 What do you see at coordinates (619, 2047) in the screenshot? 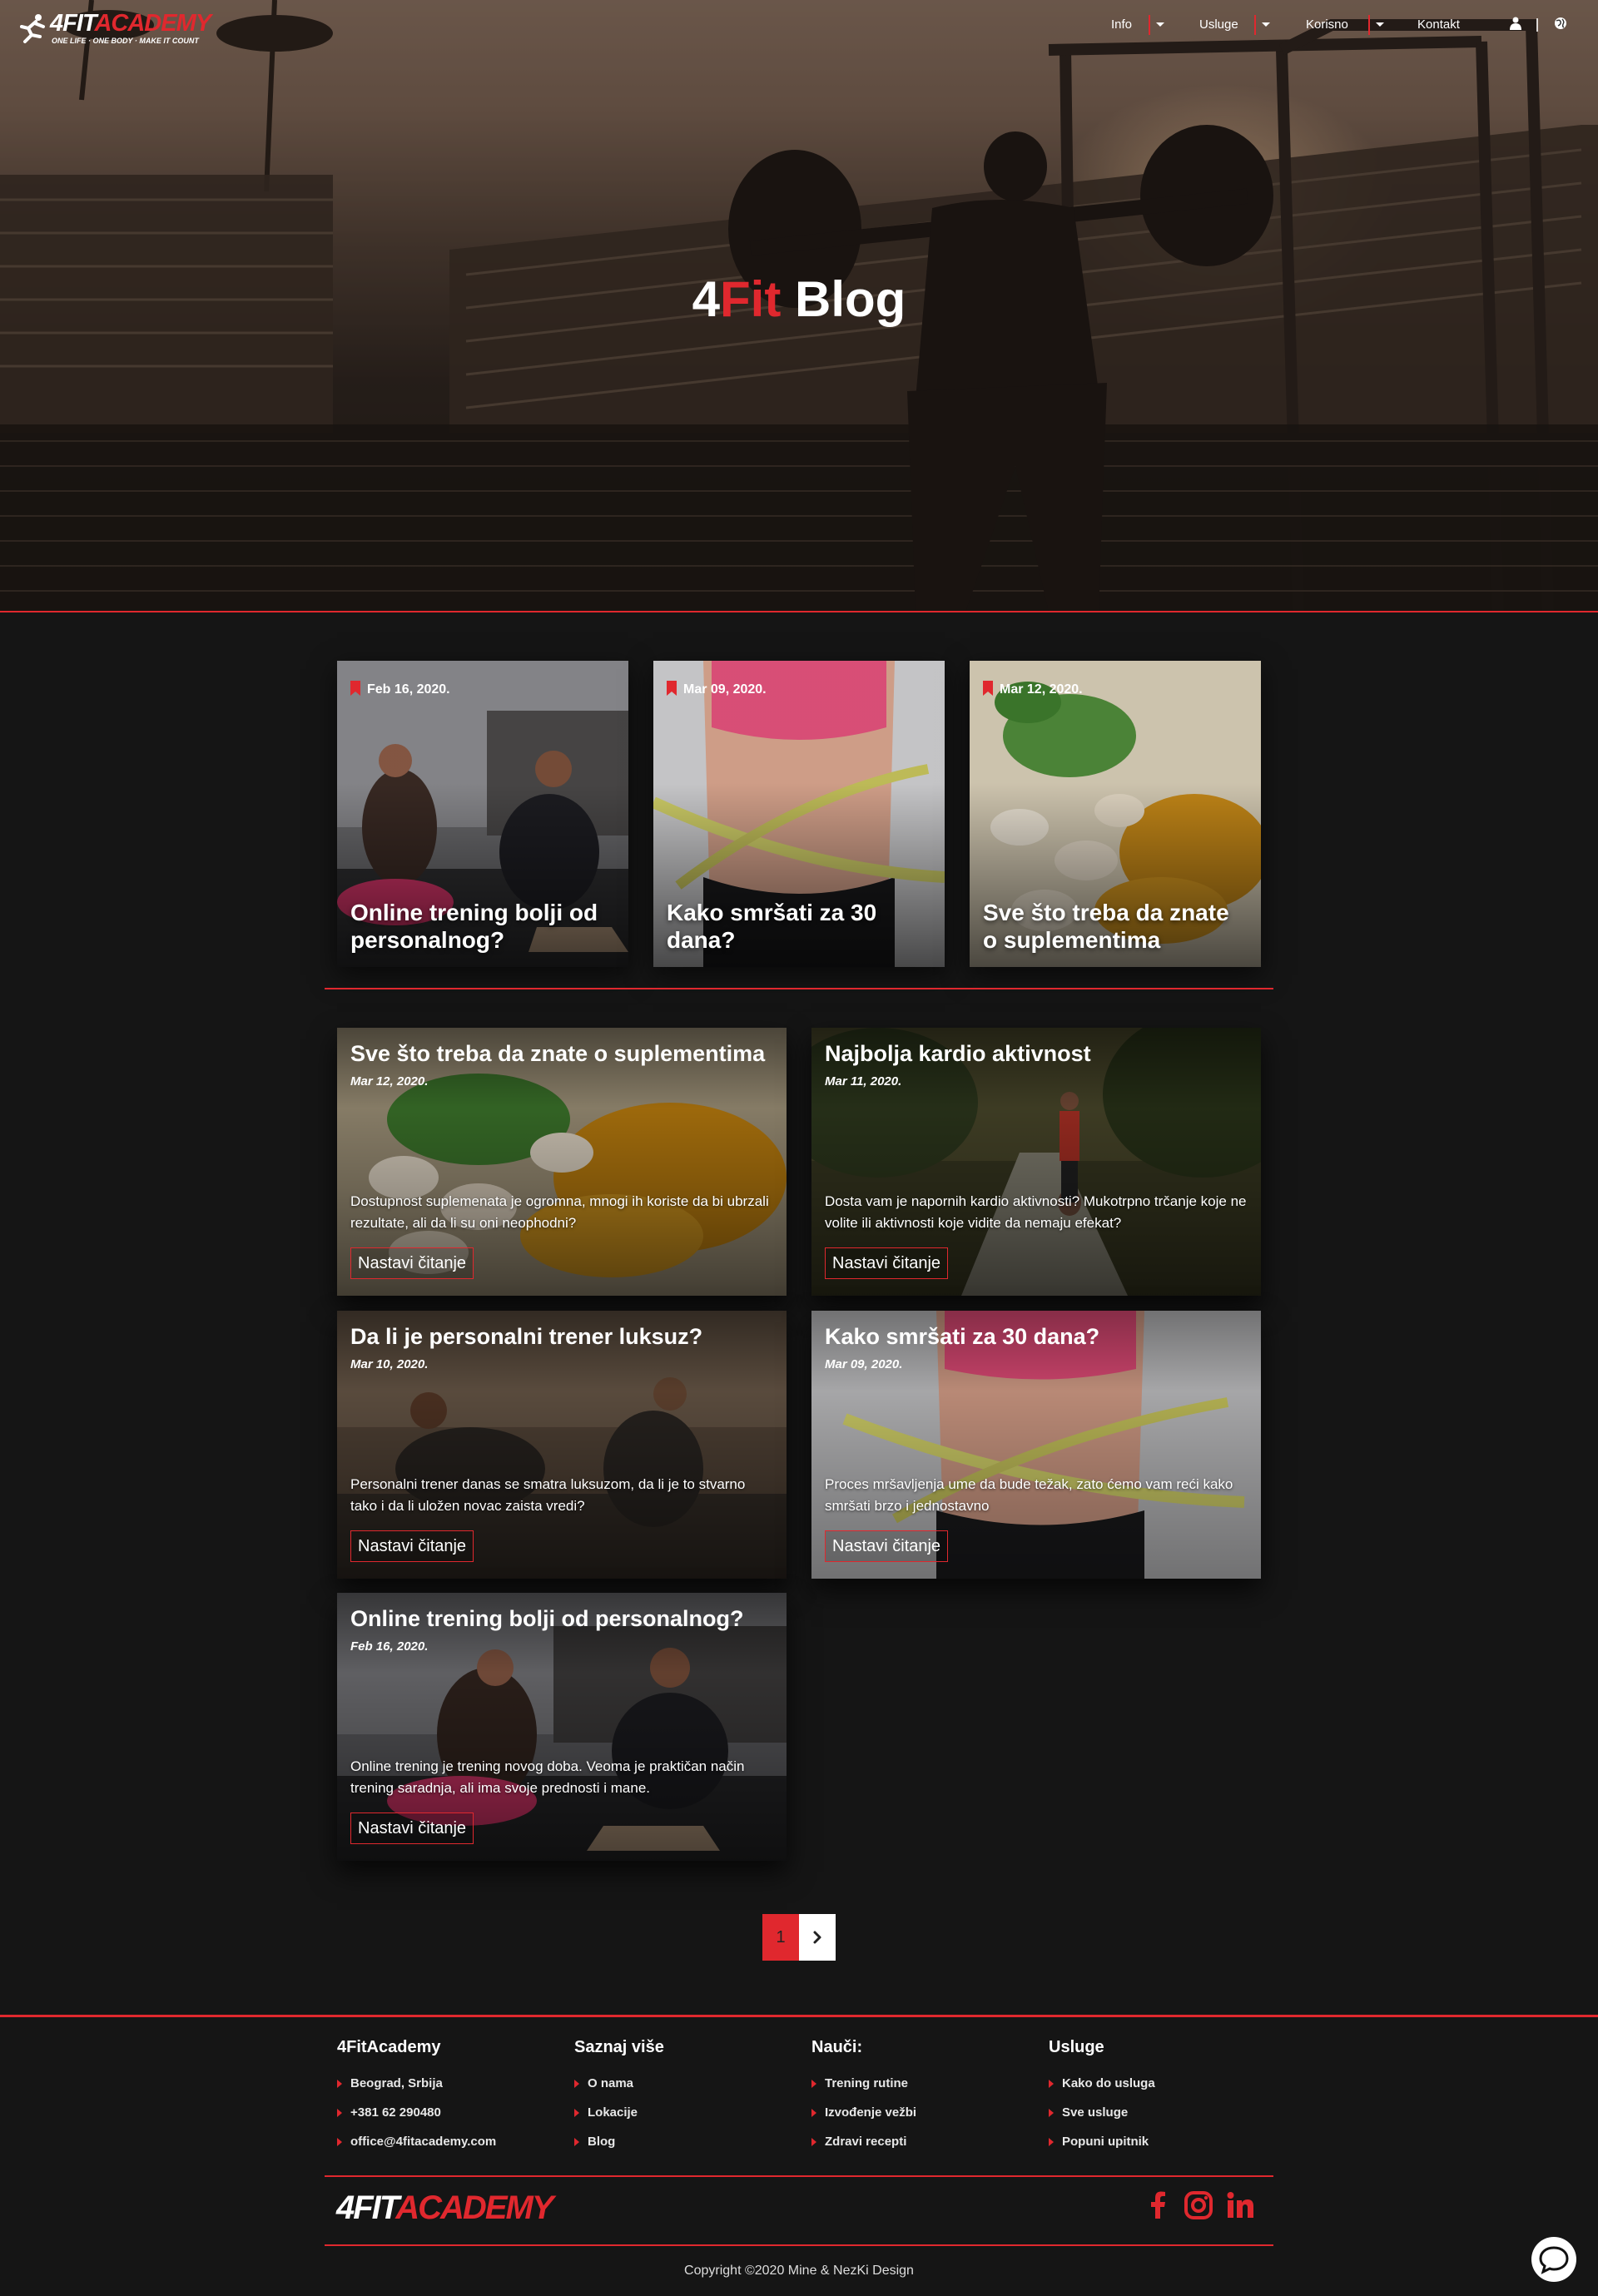
I see `footer-heading: Saznaj više` at bounding box center [619, 2047].